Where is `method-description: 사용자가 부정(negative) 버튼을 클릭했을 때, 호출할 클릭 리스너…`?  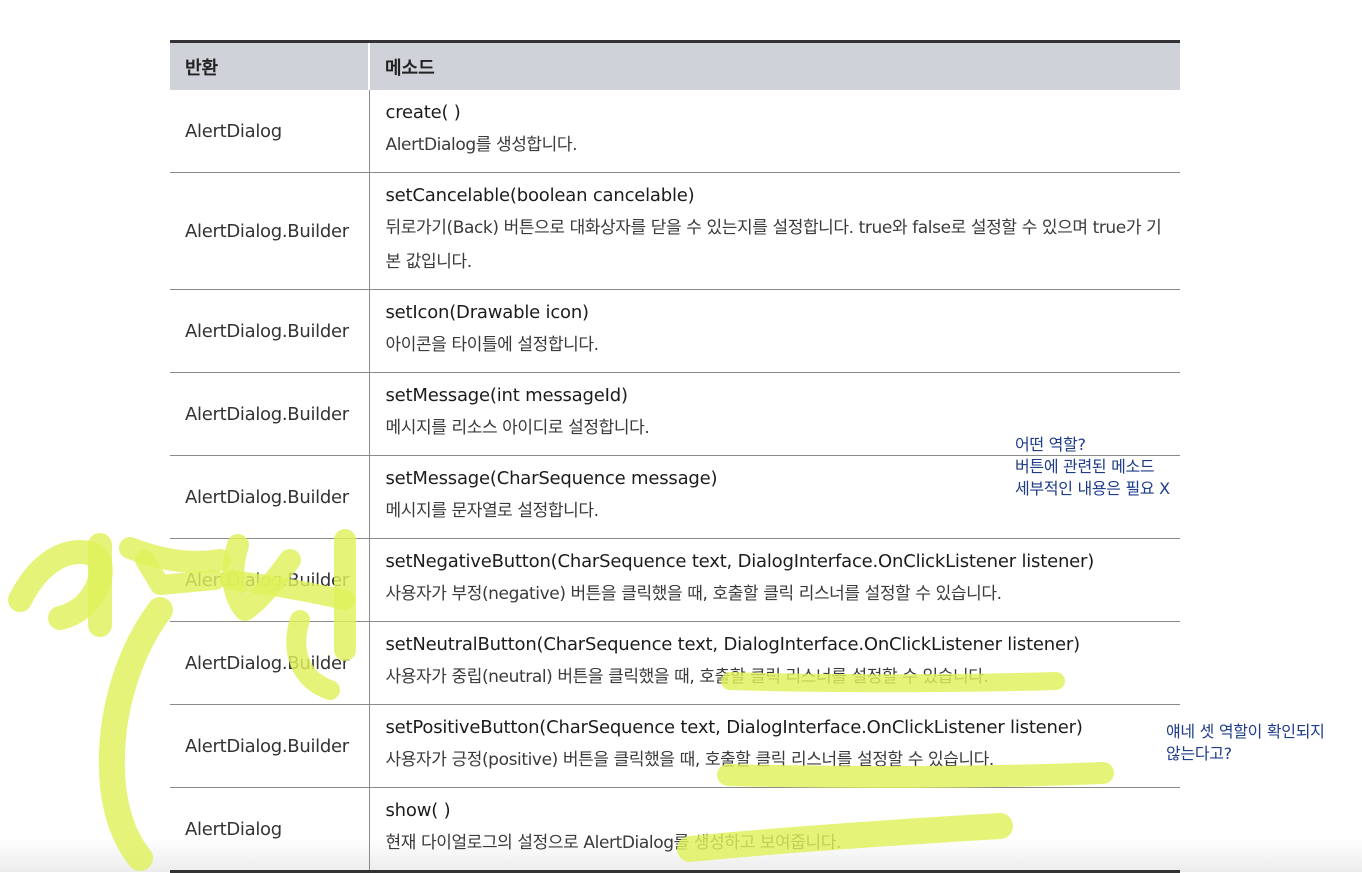 method-description: 사용자가 부정(negative) 버튼을 클릭했을 때, 호출할 클릭 리스너… is located at coordinates (694, 594).